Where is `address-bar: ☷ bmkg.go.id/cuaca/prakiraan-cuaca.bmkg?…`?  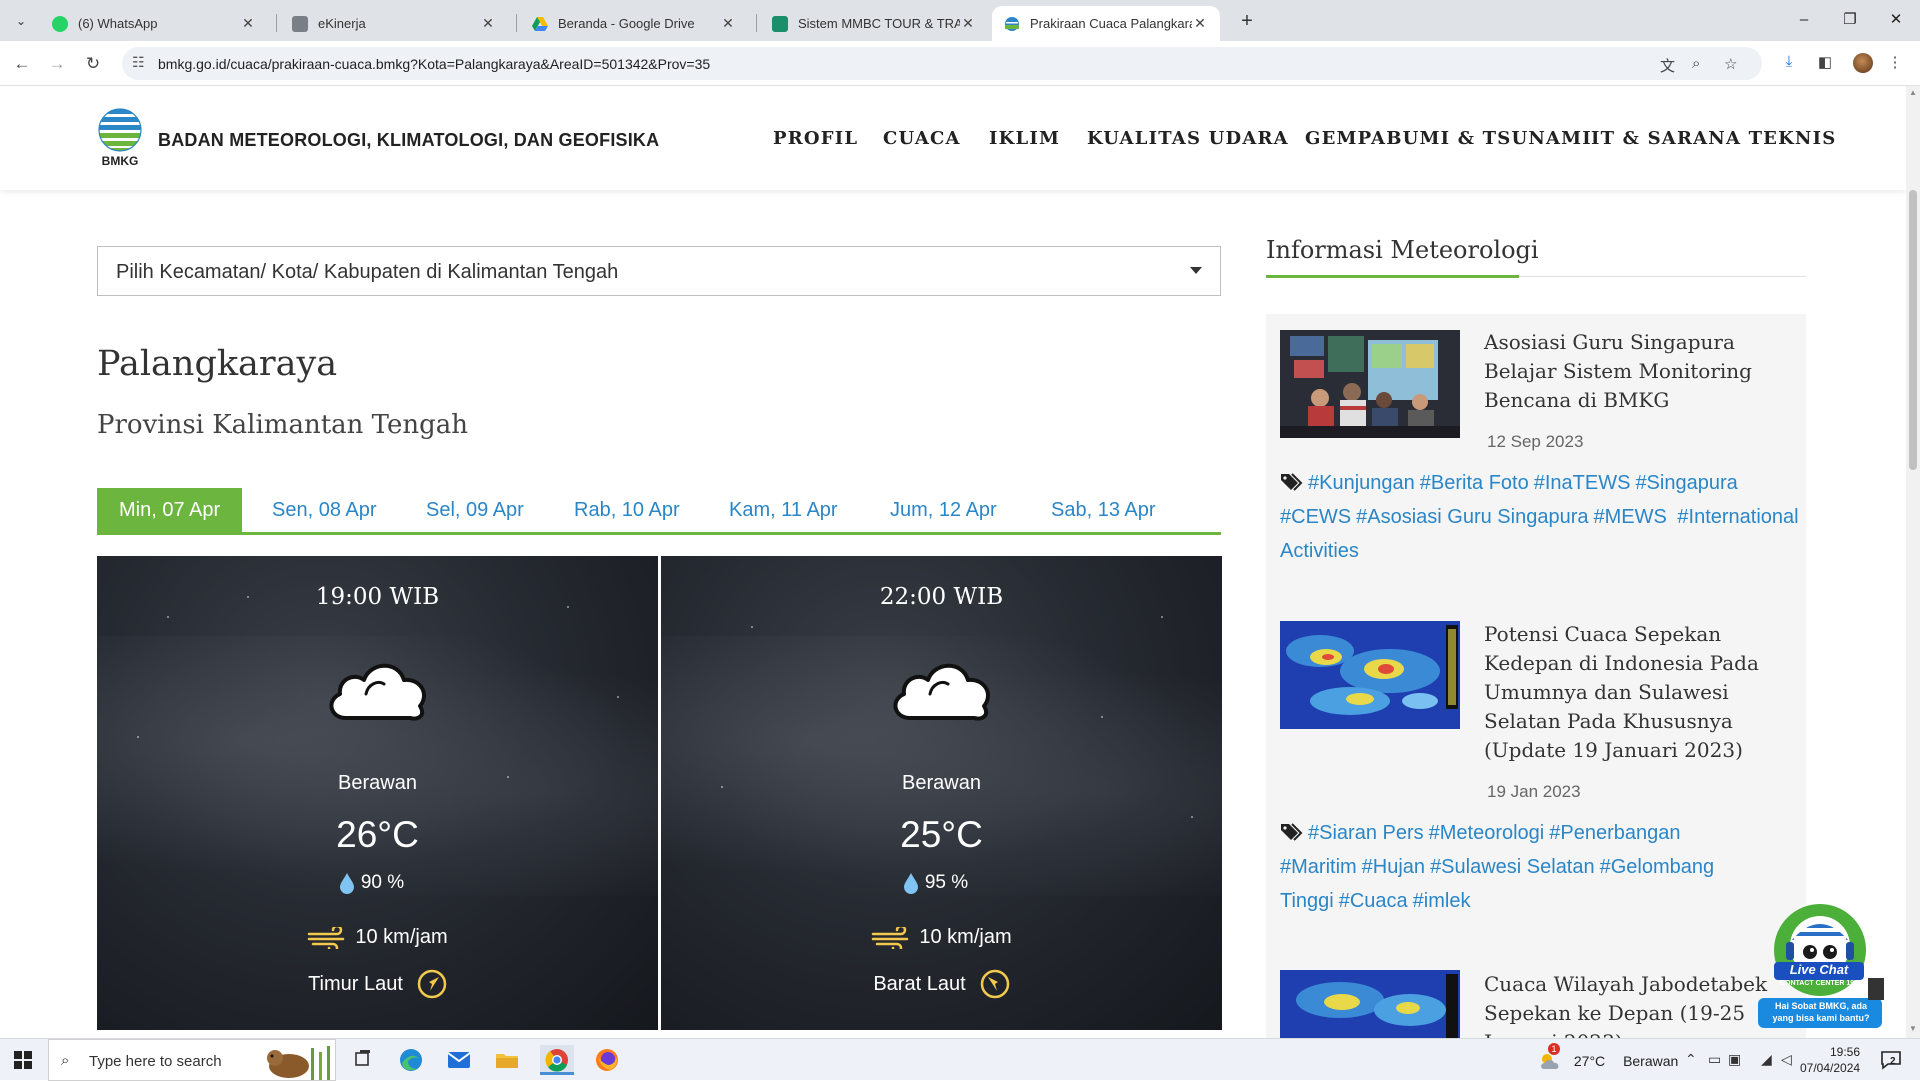
address-bar: ☷ bmkg.go.id/cuaca/prakiraan-cuaca.bmkg?… is located at coordinates (942, 63).